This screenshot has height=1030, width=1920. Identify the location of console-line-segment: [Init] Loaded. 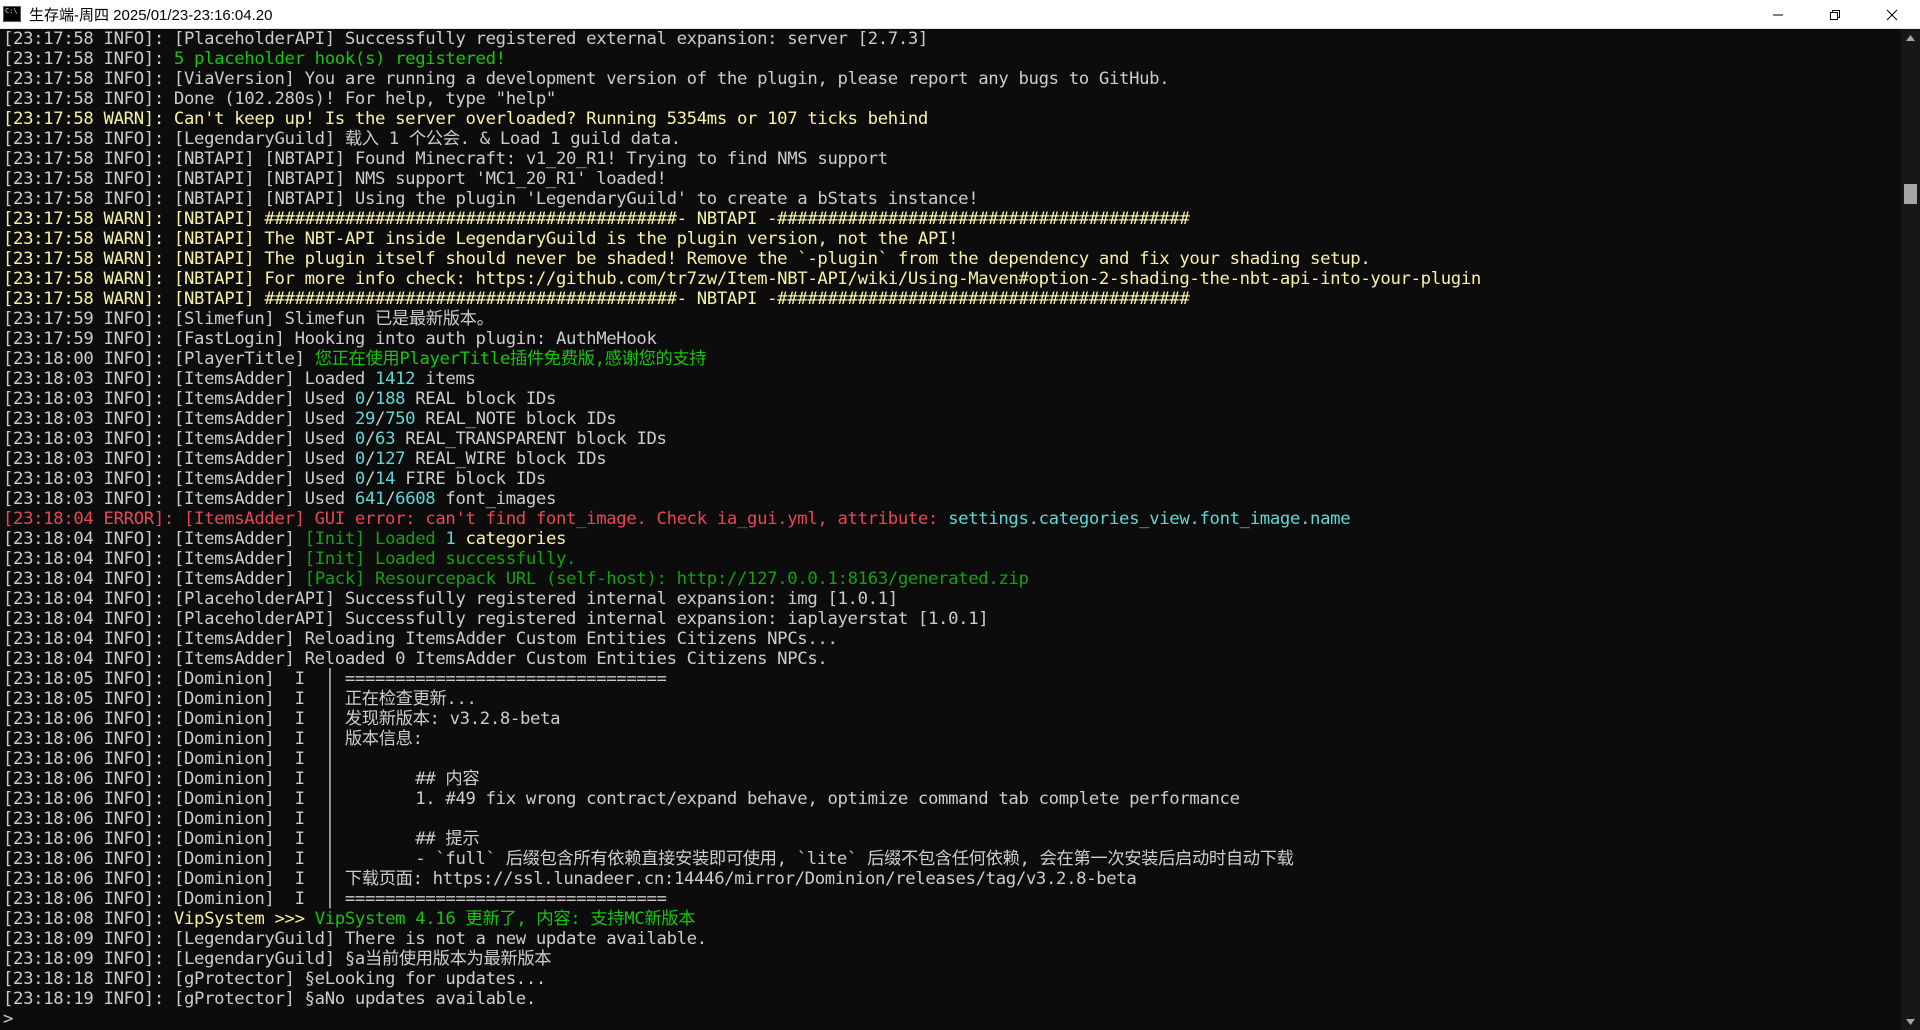
(375, 539).